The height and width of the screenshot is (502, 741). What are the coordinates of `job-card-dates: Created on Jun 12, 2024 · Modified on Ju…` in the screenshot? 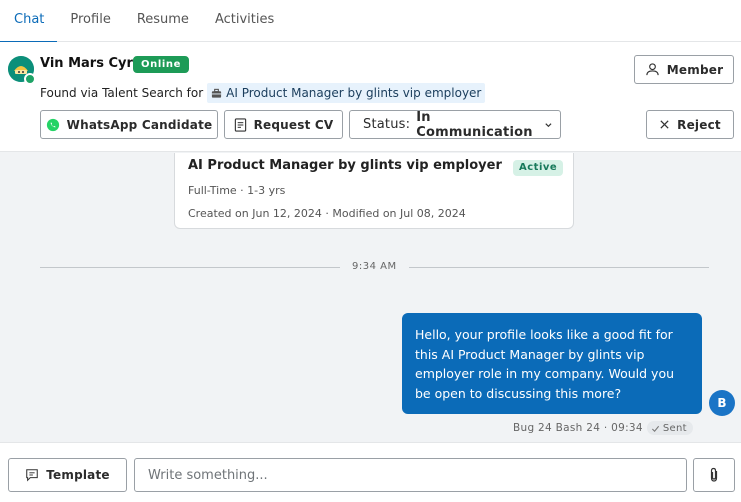 It's located at (327, 213).